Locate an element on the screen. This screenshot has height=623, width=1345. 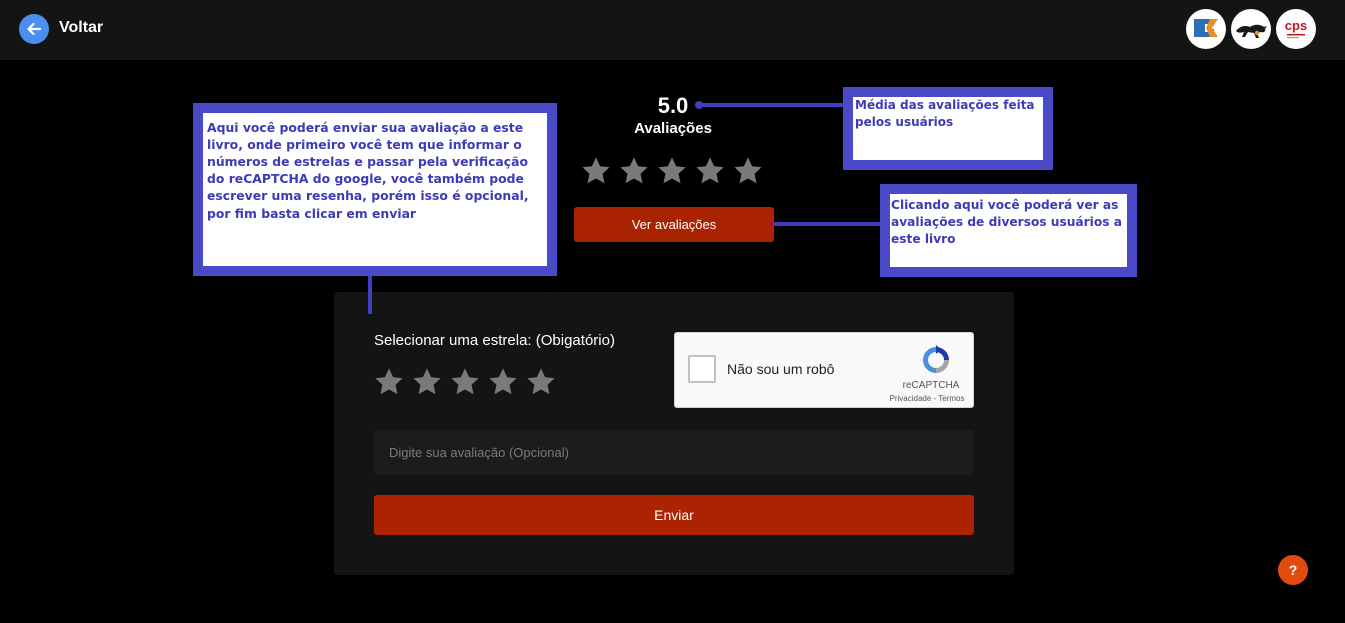
help-button: ? is located at coordinates (1293, 570).